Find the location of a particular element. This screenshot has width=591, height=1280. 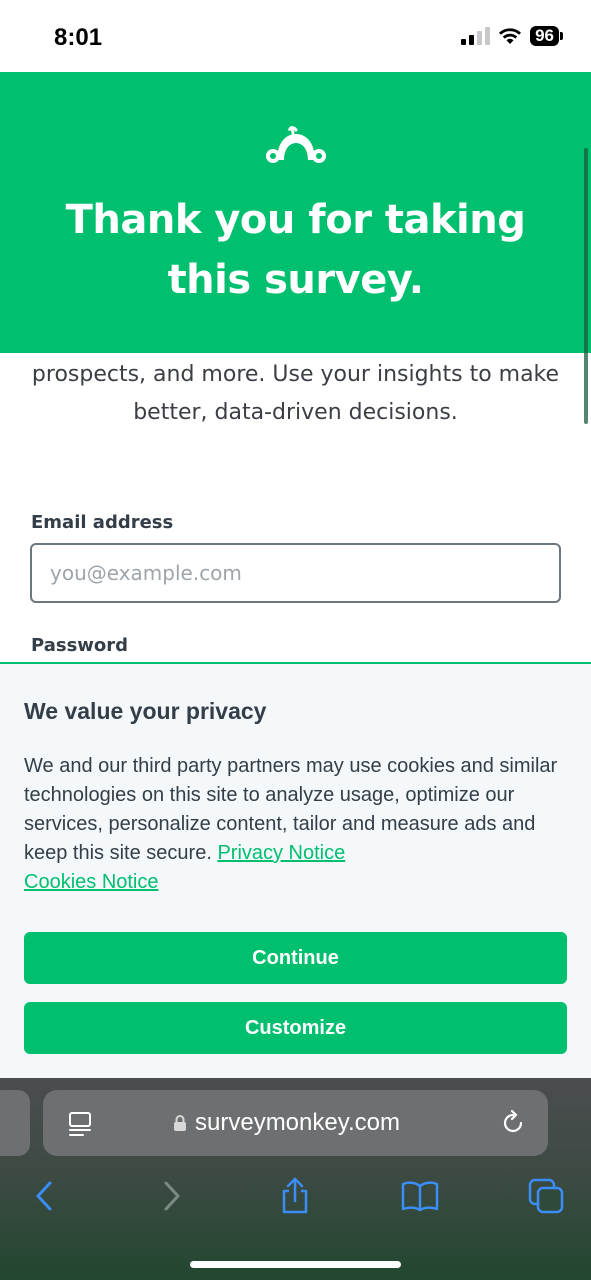

url-text: surveymonkey.com is located at coordinates (297, 1122).